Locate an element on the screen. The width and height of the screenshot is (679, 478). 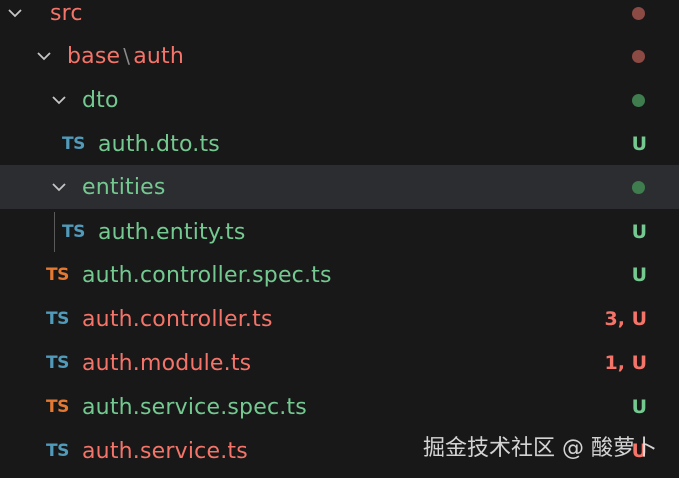
folder-entities: entities is located at coordinates (339, 187).